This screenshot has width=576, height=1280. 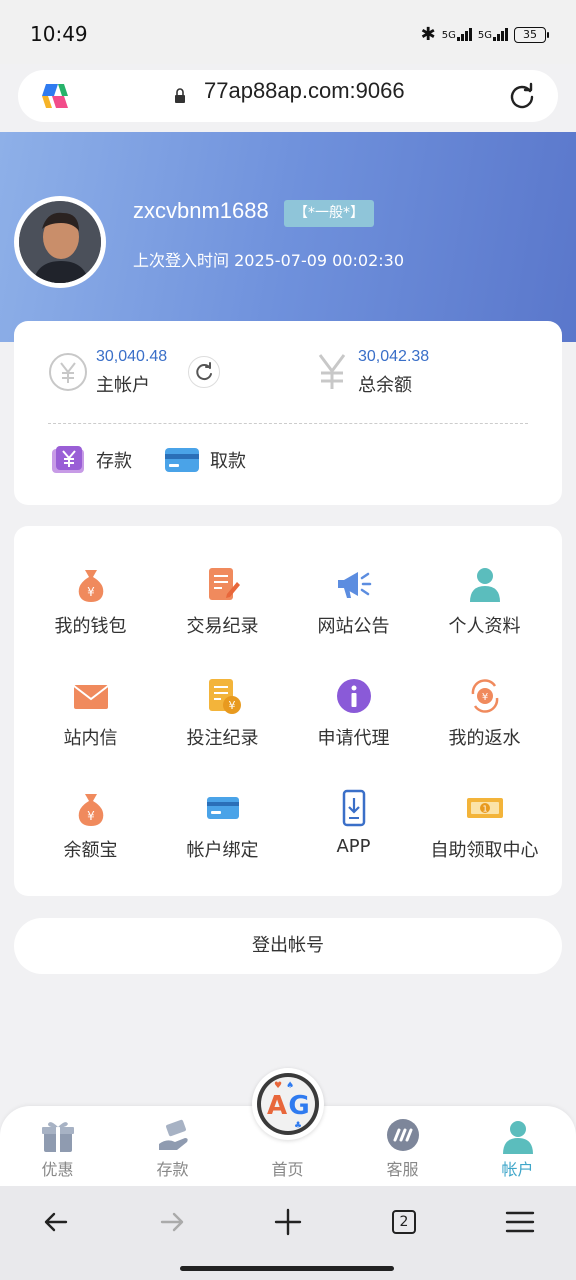 I want to click on total-balance-label: 总余额, so click(x=385, y=385).